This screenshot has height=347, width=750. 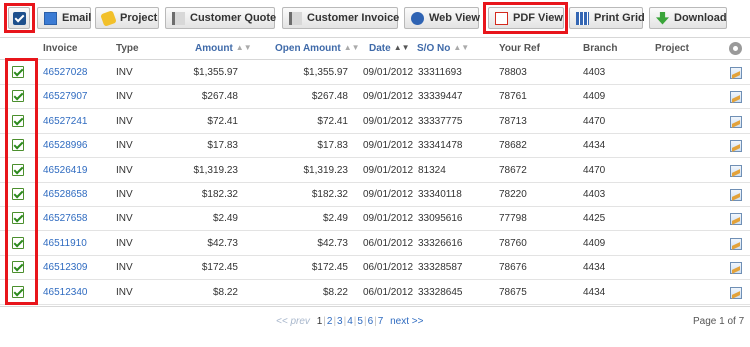 I want to click on cell-amount: $172.45, so click(x=219, y=268).